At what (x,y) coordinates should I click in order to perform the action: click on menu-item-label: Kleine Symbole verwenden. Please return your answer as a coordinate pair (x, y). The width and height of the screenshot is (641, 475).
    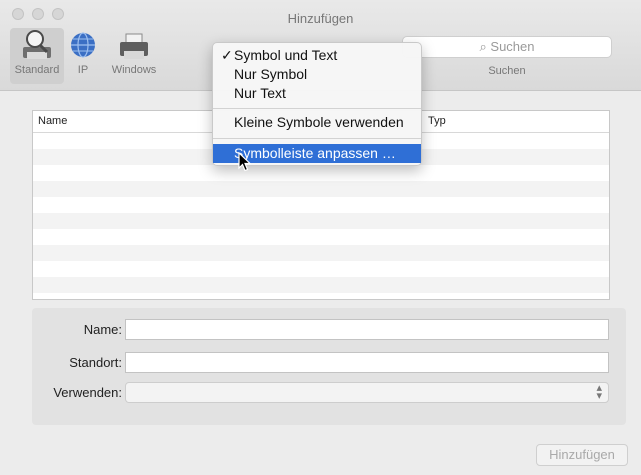
    Looking at the image, I should click on (319, 122).